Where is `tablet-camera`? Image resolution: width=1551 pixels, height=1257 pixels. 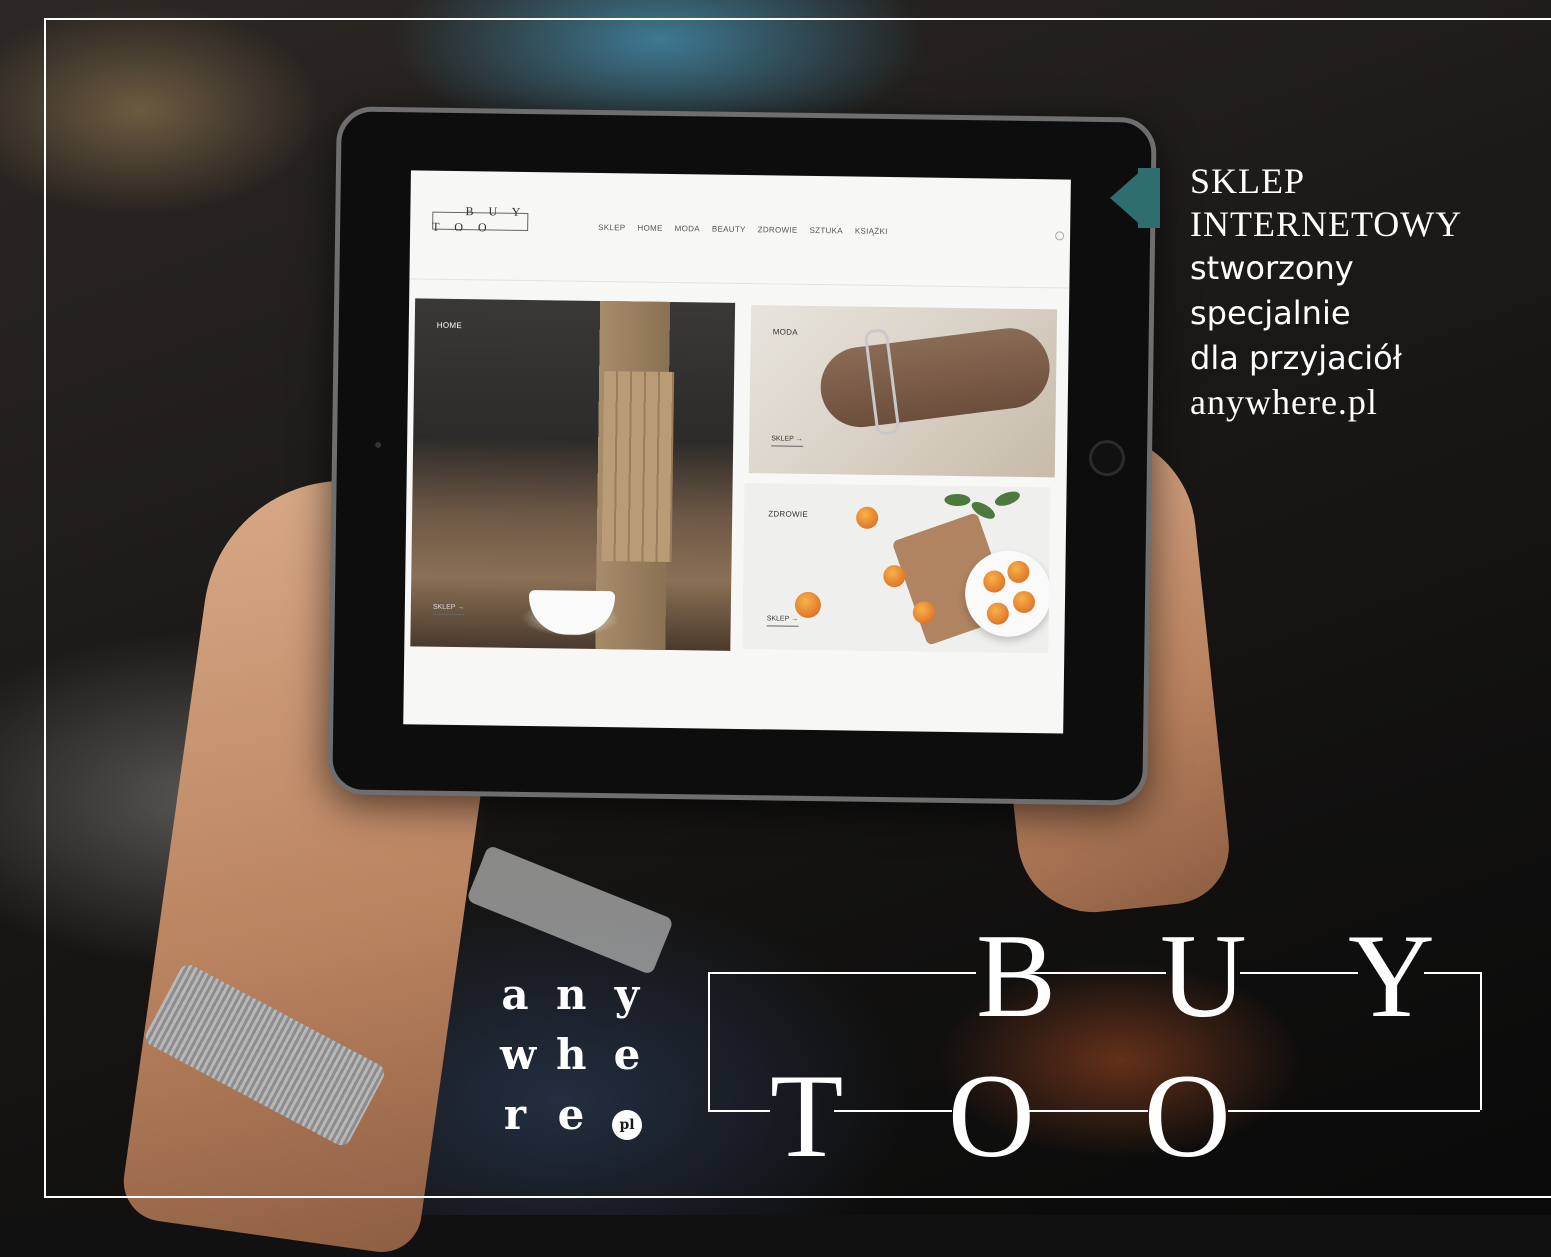
tablet-camera is located at coordinates (378, 444).